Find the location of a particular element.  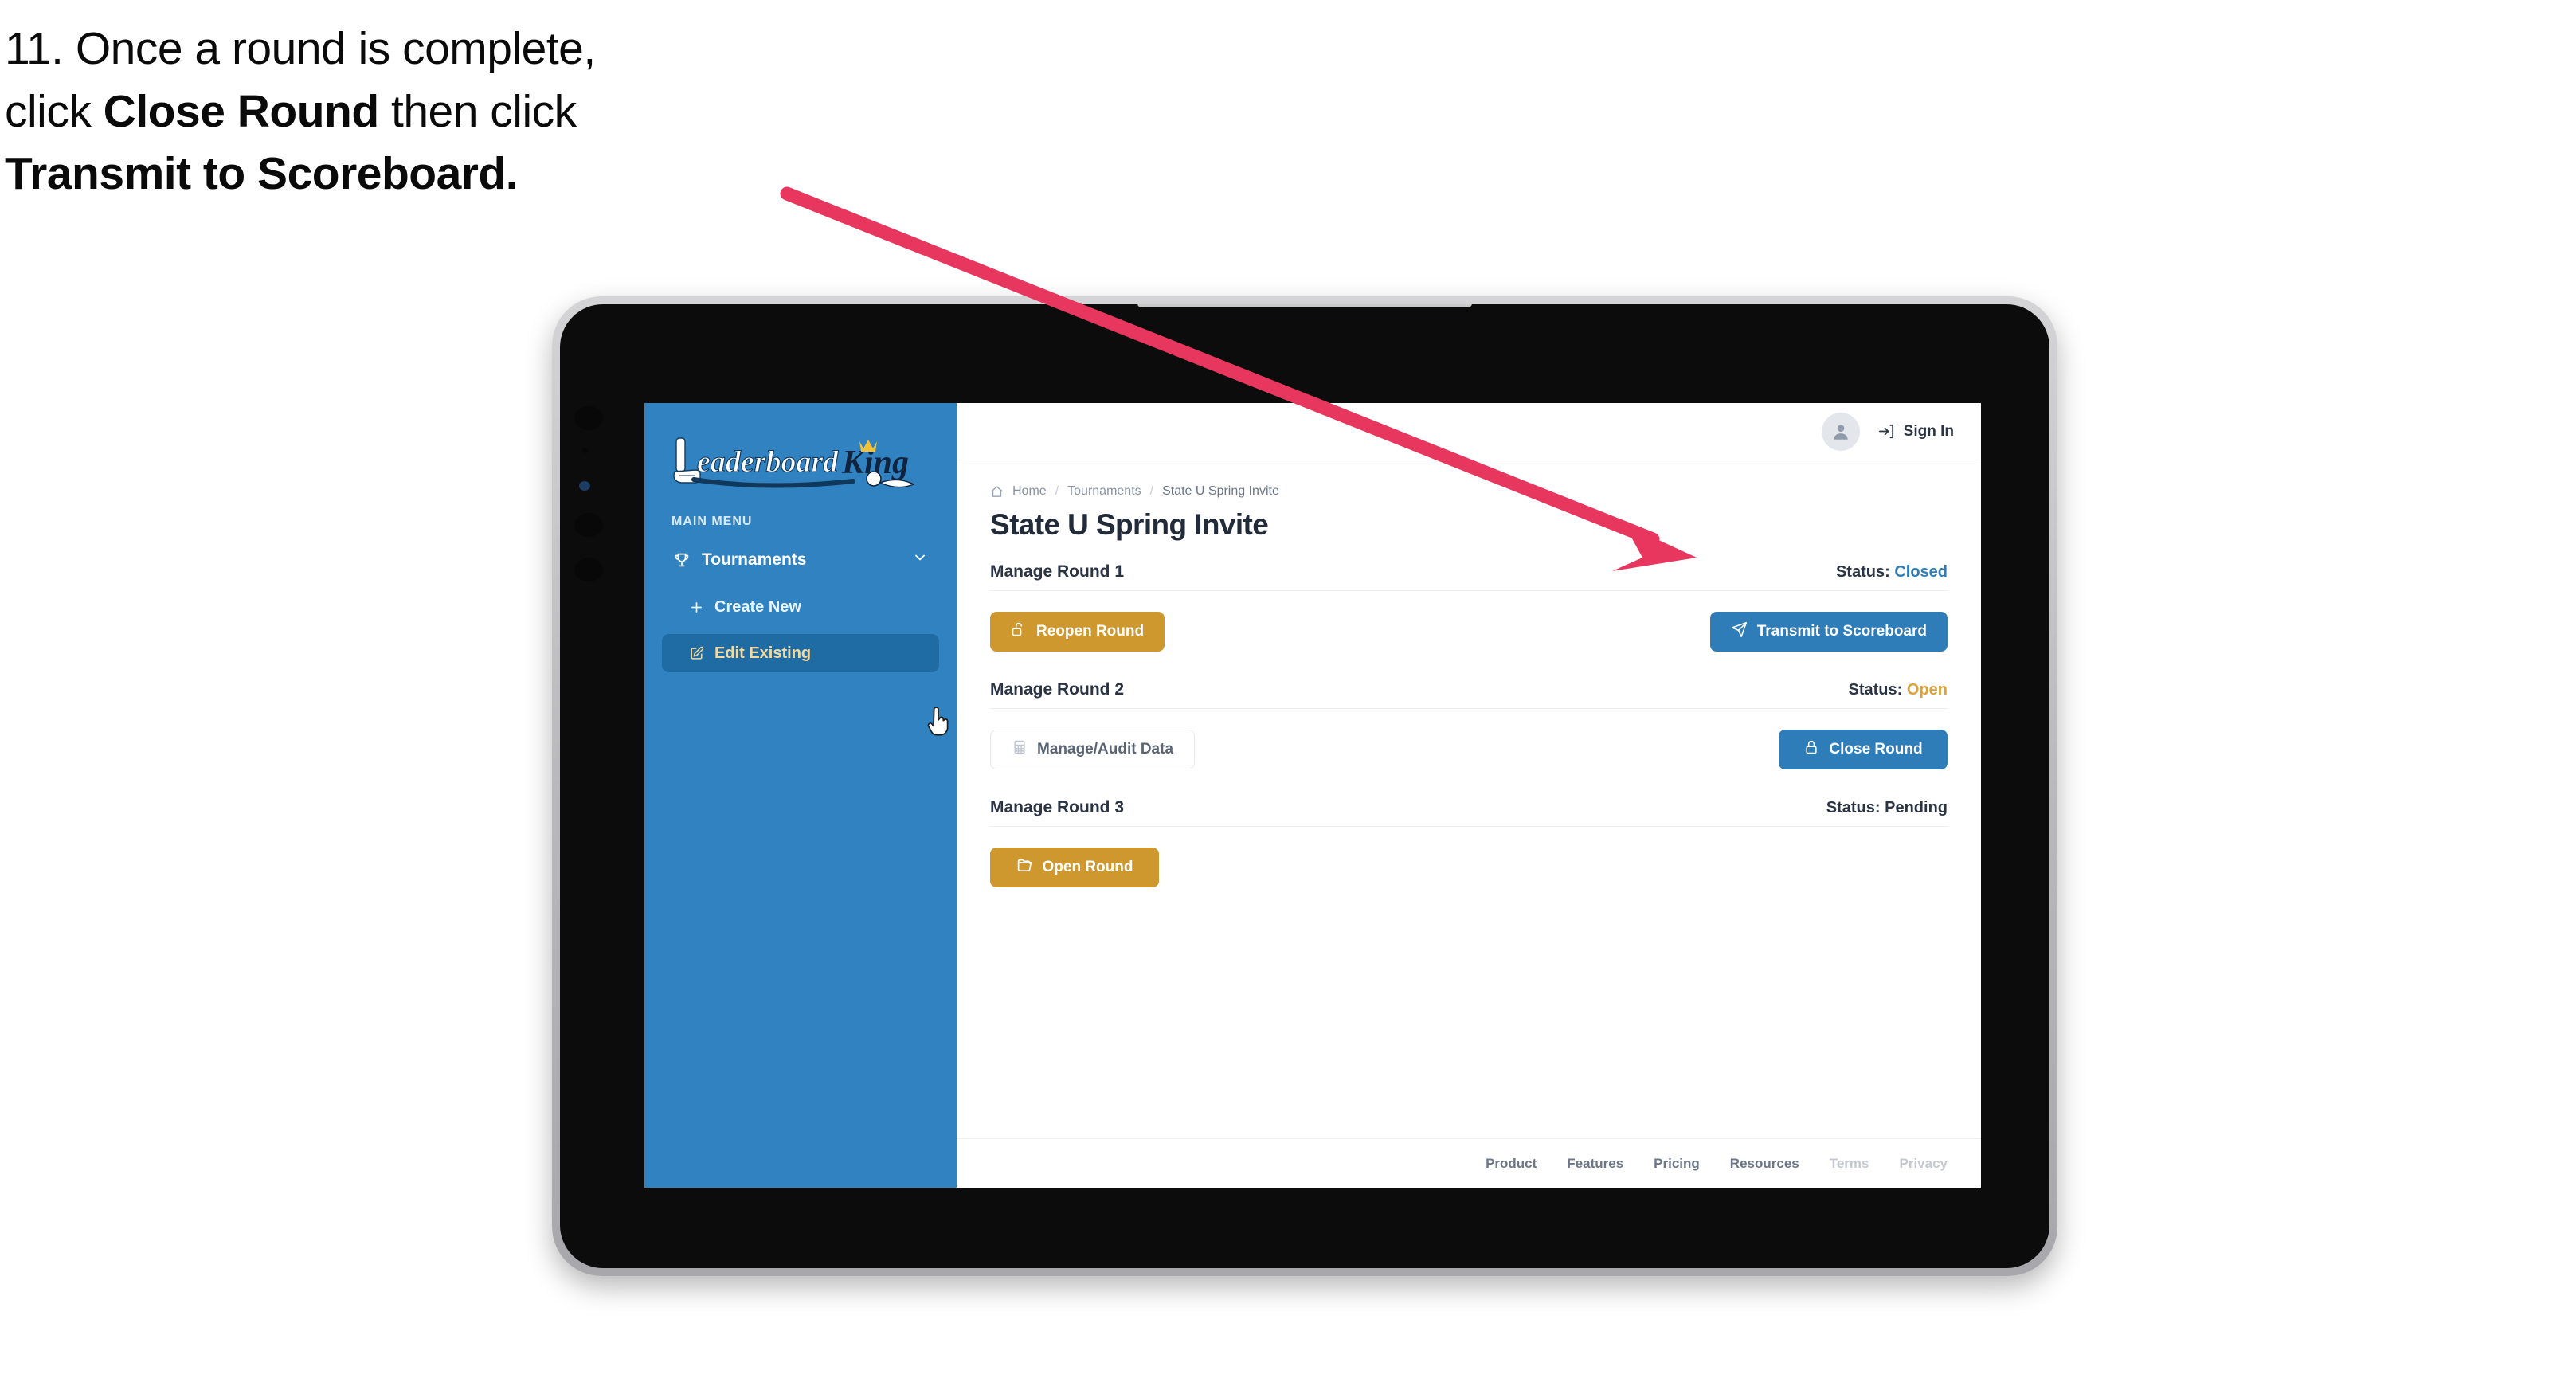

close-round-button: Close Round is located at coordinates (1863, 749).